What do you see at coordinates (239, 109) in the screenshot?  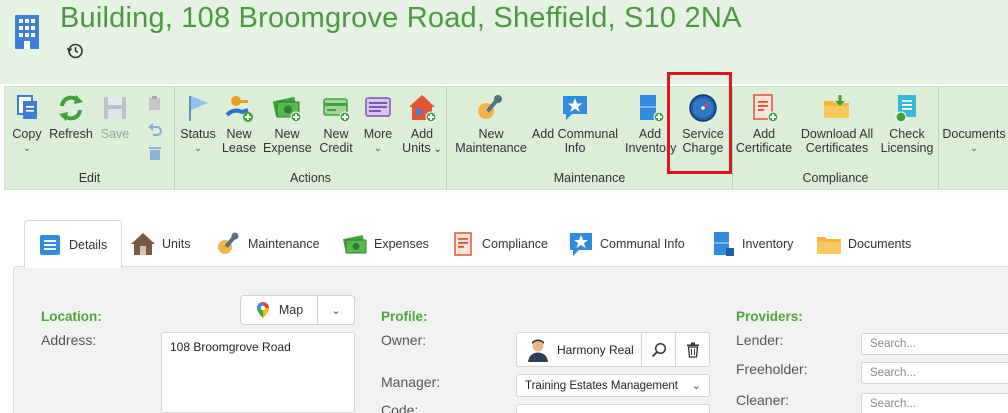 I see `key-hand-icon` at bounding box center [239, 109].